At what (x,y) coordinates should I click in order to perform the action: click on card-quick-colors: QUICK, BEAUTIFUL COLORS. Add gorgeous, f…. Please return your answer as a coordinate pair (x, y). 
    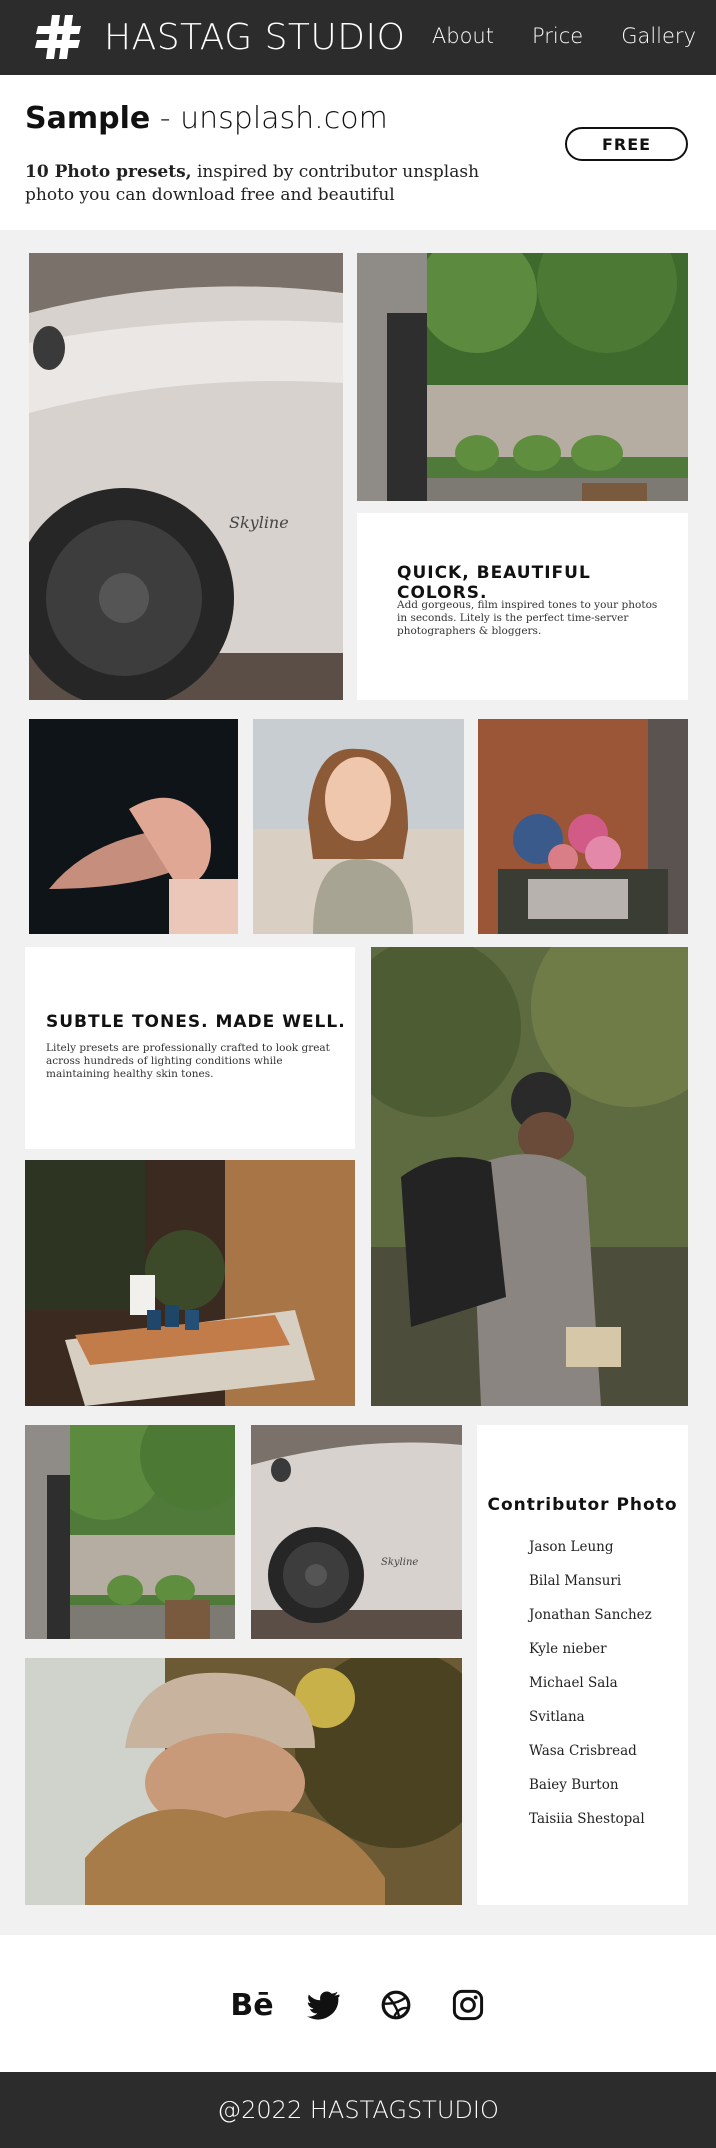
    Looking at the image, I should click on (522, 606).